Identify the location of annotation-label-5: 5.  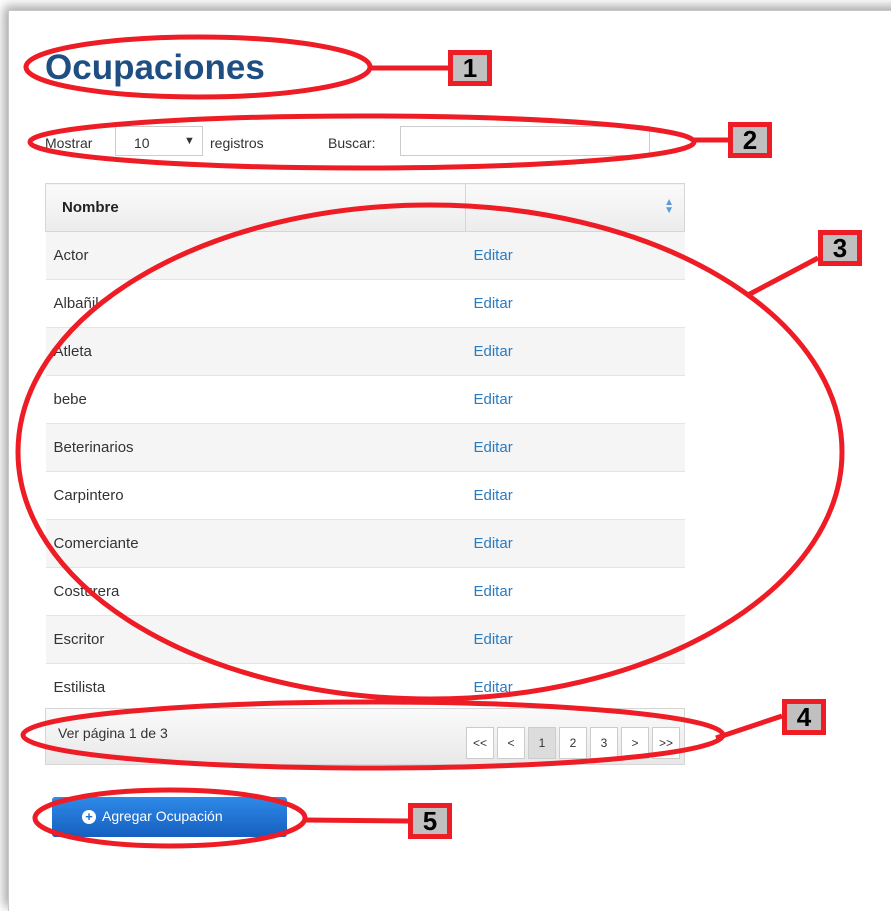
(430, 821).